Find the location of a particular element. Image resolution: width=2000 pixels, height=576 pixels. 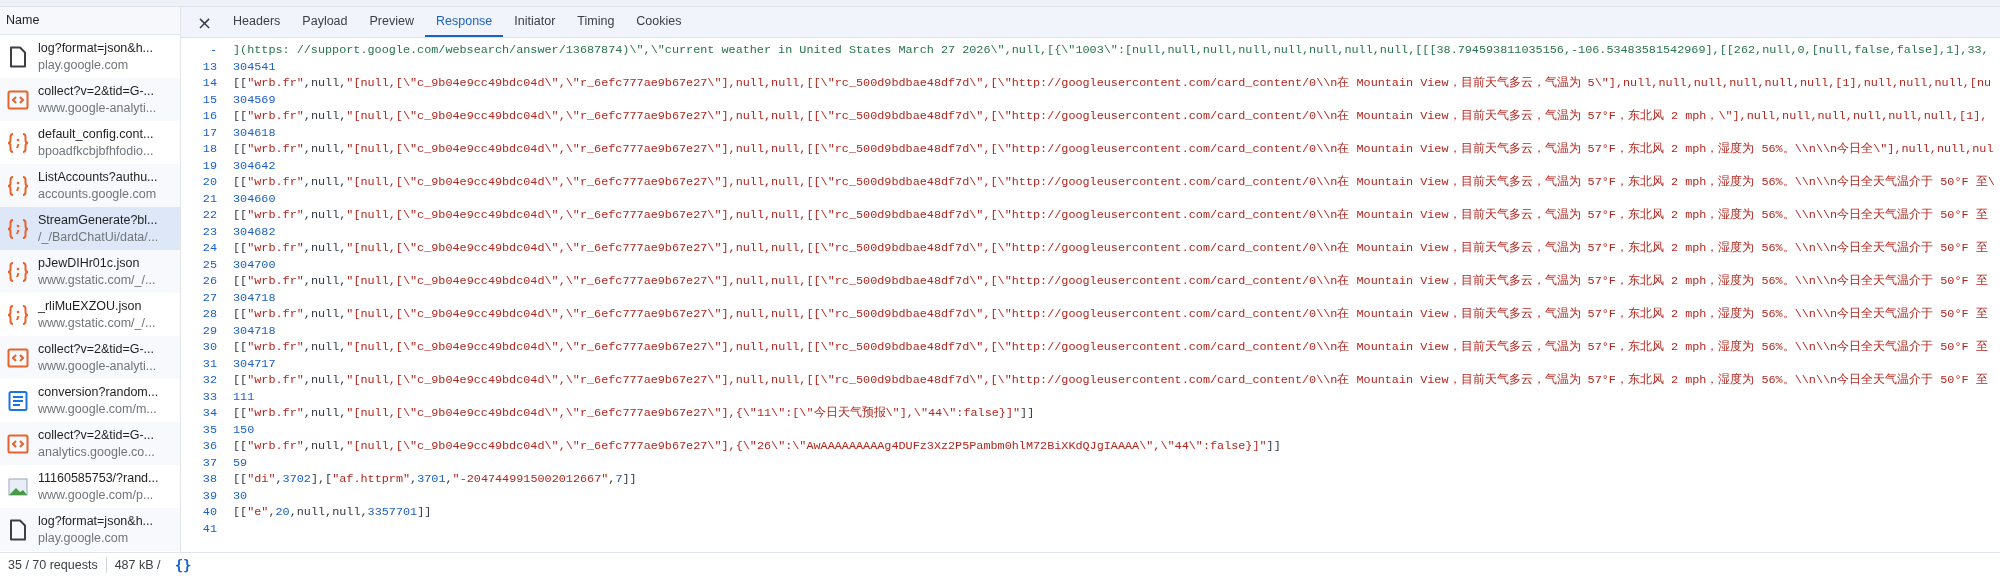

code-line: 304642 is located at coordinates (254, 165).